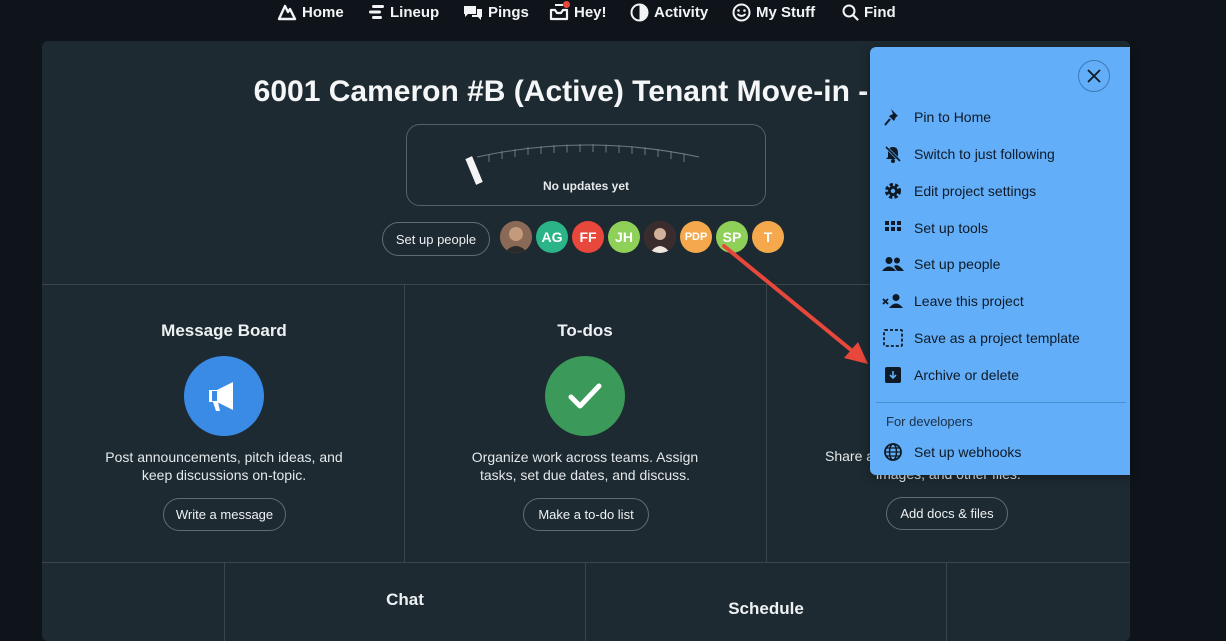 Image resolution: width=1226 pixels, height=641 pixels. I want to click on megaphone-icon, so click(221, 396).